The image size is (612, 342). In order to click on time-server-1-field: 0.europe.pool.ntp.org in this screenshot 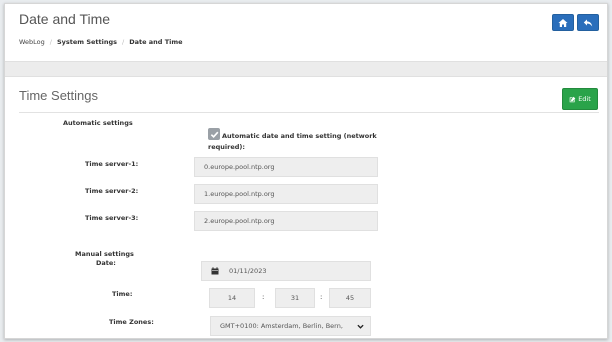, I will do `click(286, 167)`.